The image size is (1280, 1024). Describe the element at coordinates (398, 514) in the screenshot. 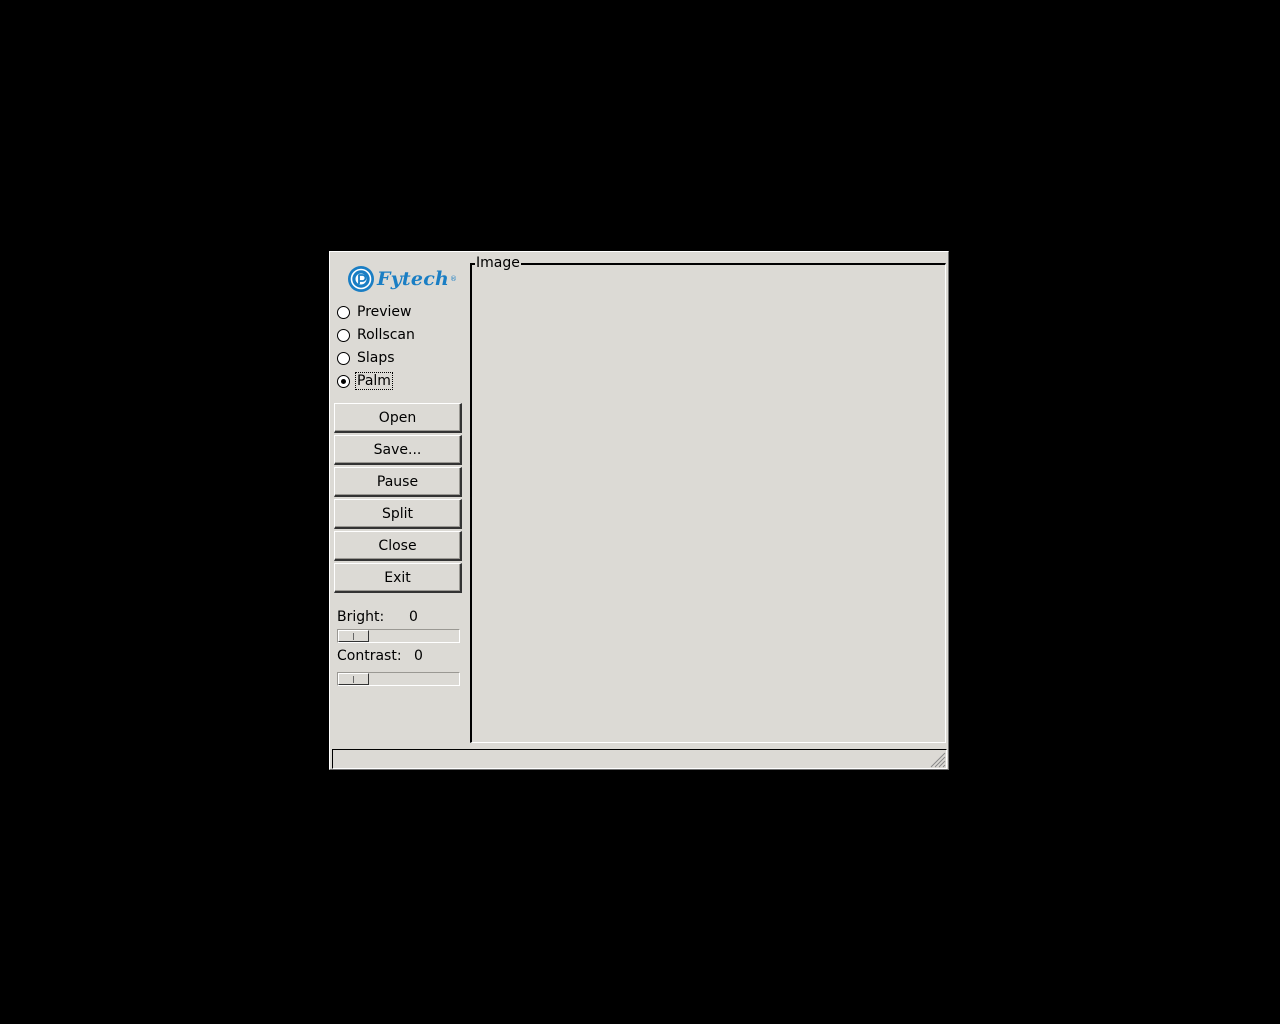

I see `split-button: Split` at that location.